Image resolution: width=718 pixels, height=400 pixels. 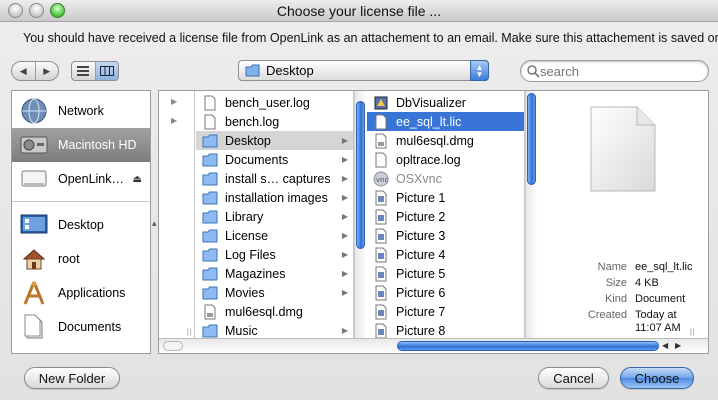 I want to click on forward-button: ▶, so click(x=46, y=71).